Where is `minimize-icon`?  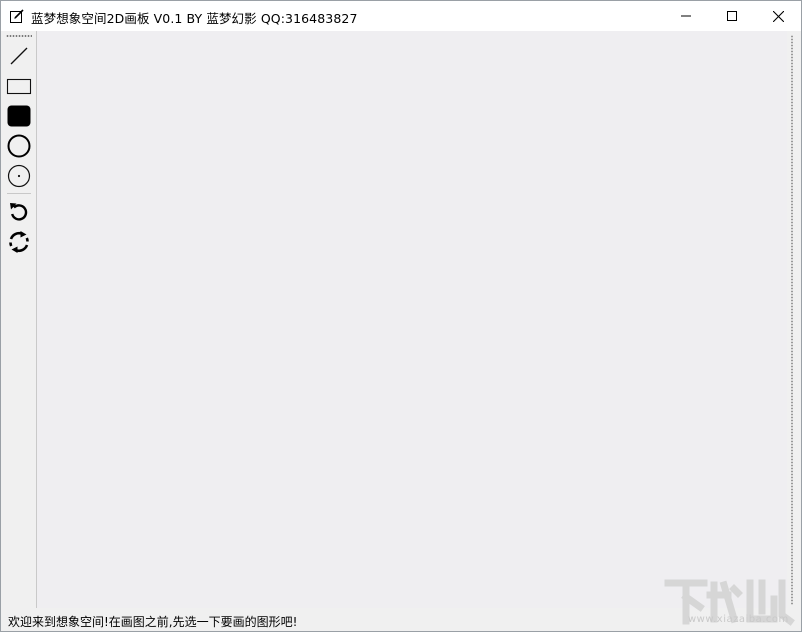
minimize-icon is located at coordinates (686, 16).